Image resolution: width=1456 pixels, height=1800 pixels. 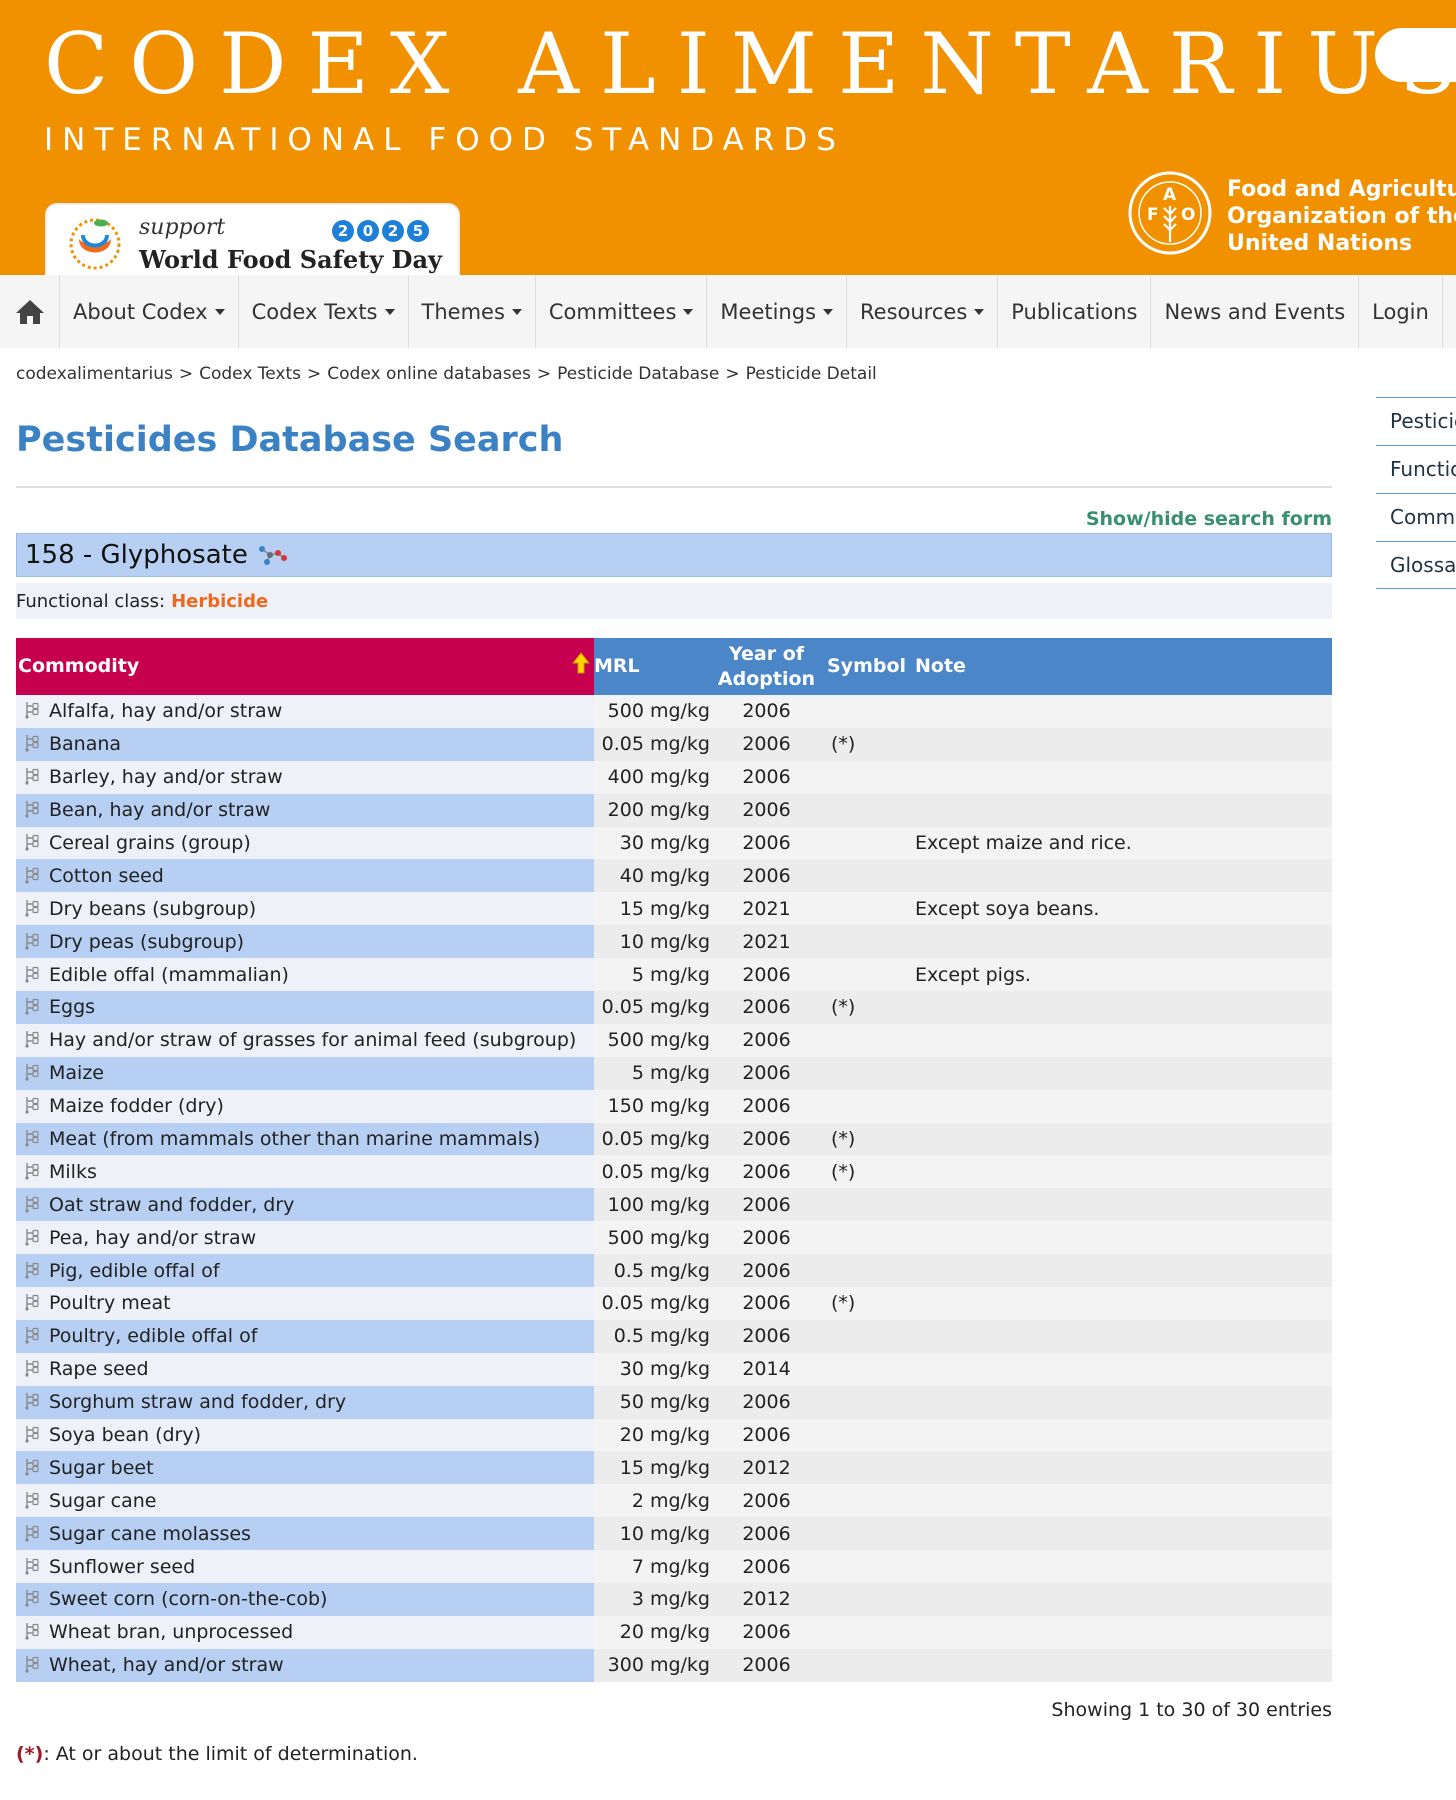 I want to click on nav-item-themes: Themes, so click(x=472, y=311).